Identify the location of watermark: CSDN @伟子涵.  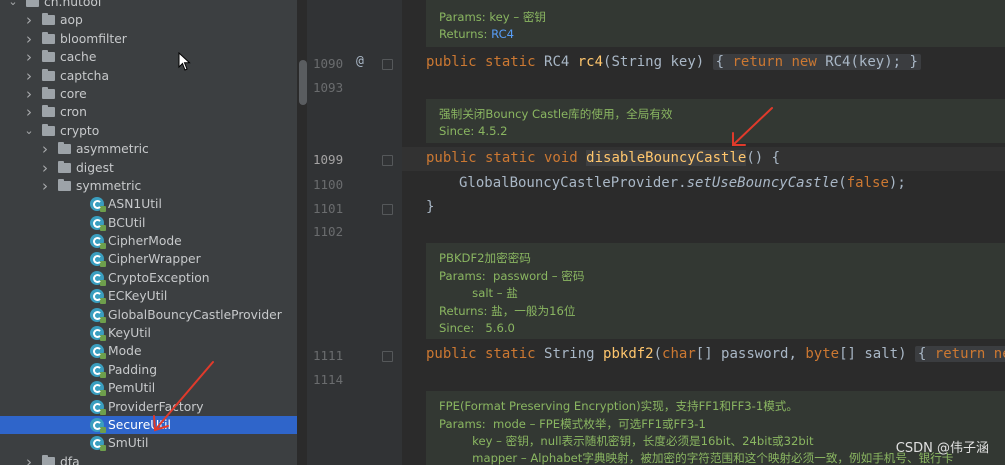
(942, 448).